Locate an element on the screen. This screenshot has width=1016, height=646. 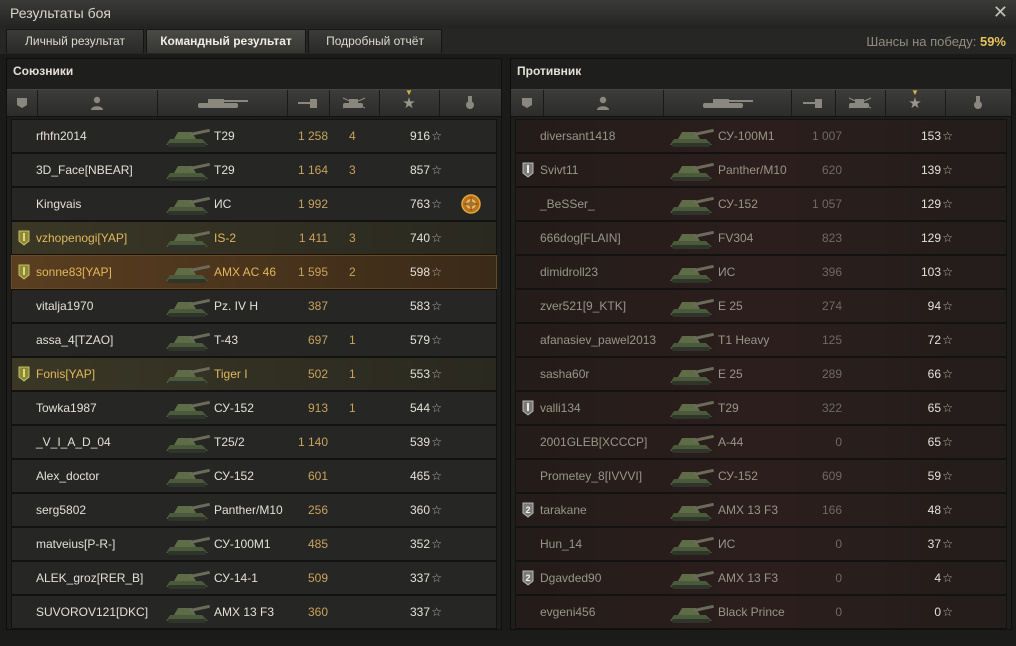
player-name: serg5802 is located at coordinates (61, 510).